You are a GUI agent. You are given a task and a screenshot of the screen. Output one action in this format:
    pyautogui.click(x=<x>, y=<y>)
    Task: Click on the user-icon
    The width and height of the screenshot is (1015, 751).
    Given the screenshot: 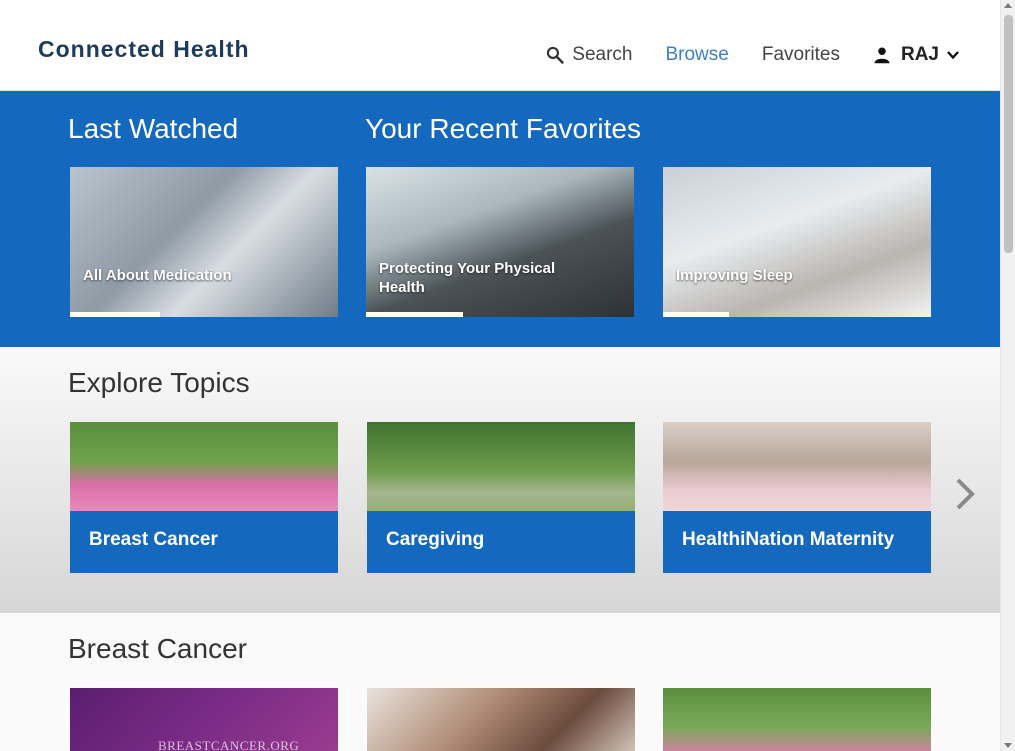 What is the action you would take?
    pyautogui.click(x=882, y=55)
    